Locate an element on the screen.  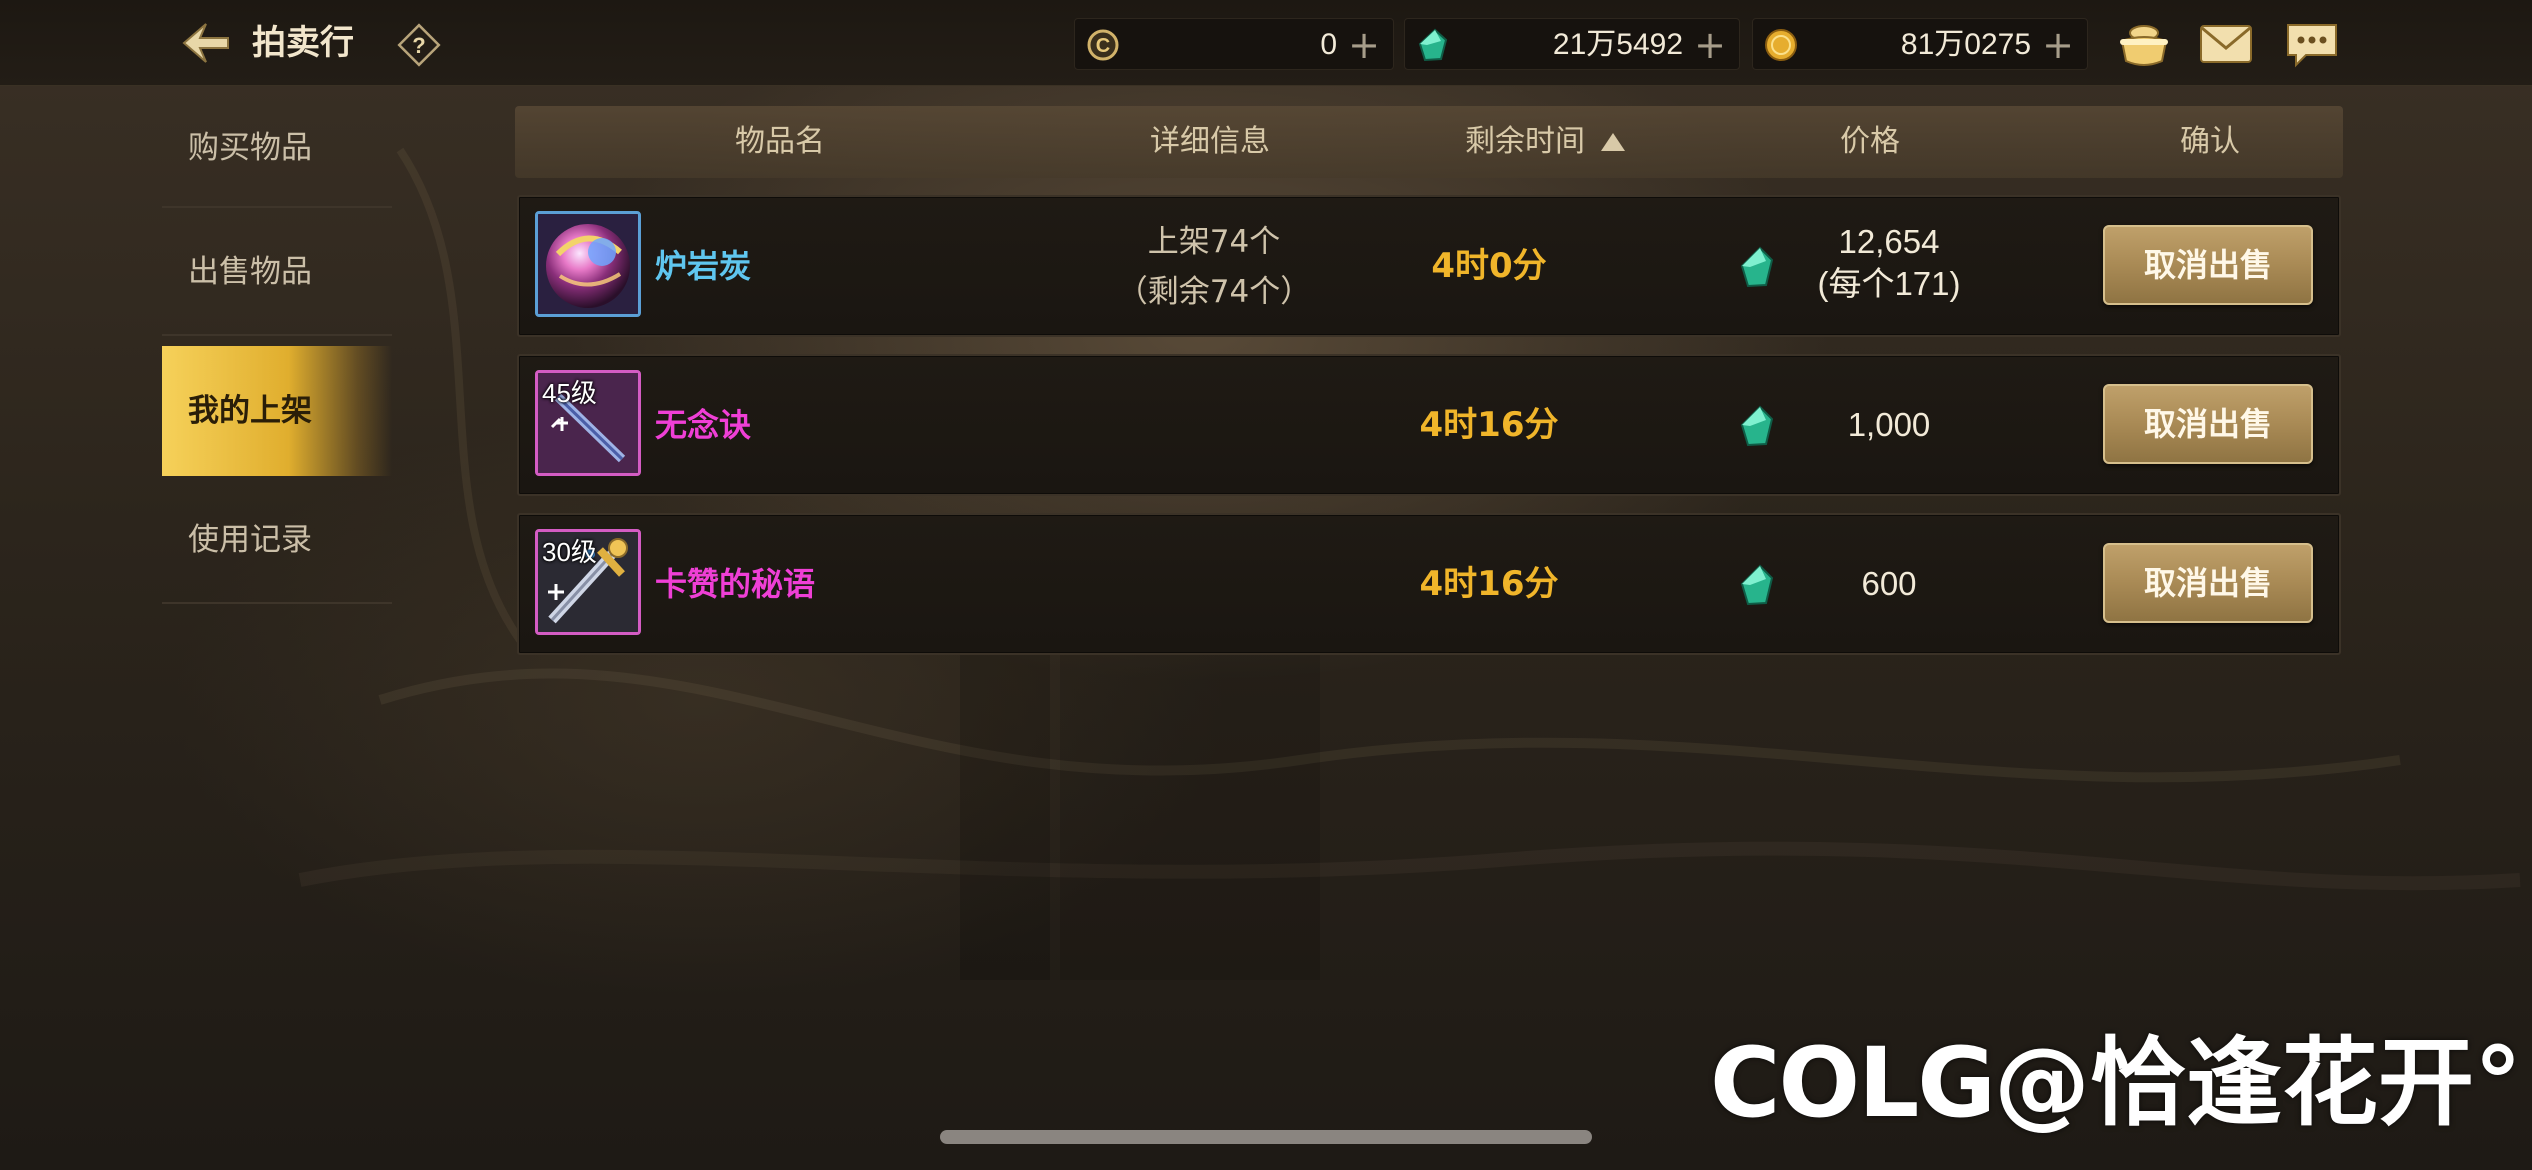
remaining-count: （剩余74个） is located at coordinates (1214, 292).